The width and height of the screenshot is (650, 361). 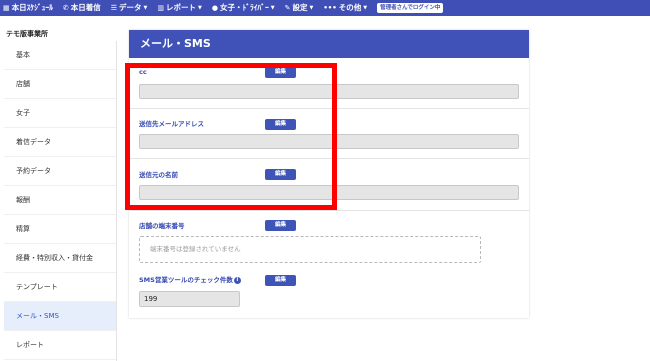 What do you see at coordinates (237, 280) in the screenshot?
I see `info-icon: i` at bounding box center [237, 280].